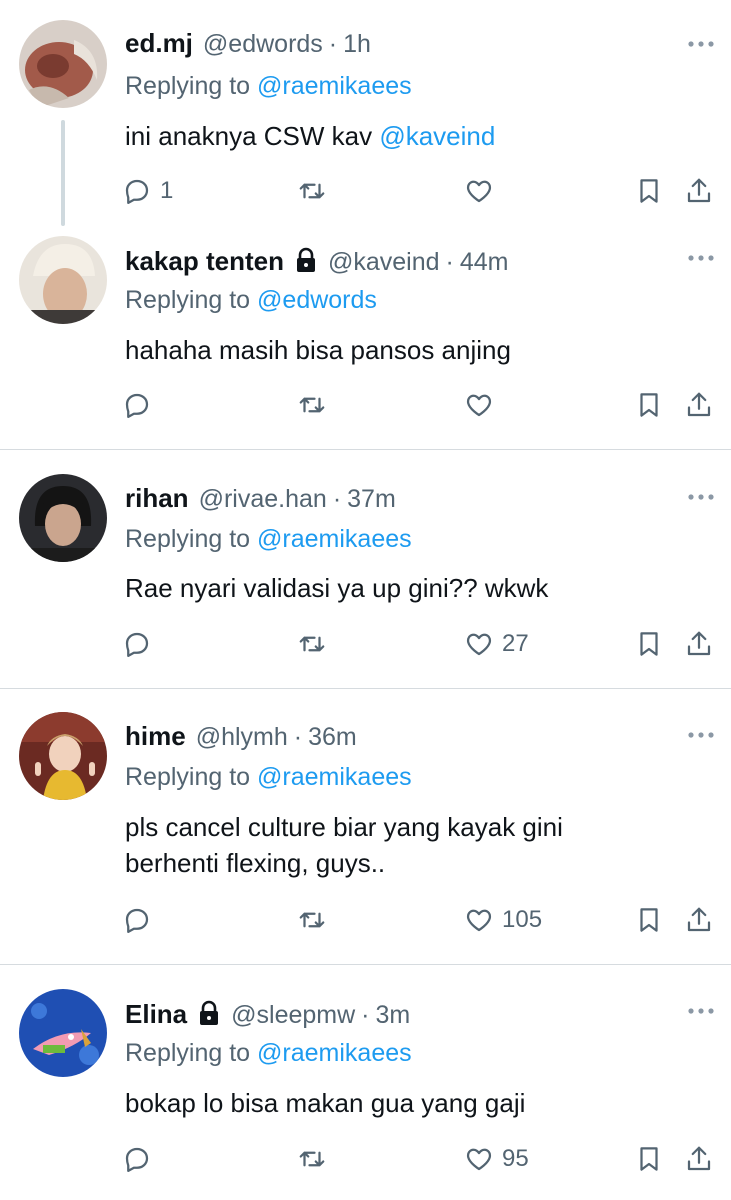 The image size is (731, 1200). I want to click on reply-count: 1, so click(167, 190).